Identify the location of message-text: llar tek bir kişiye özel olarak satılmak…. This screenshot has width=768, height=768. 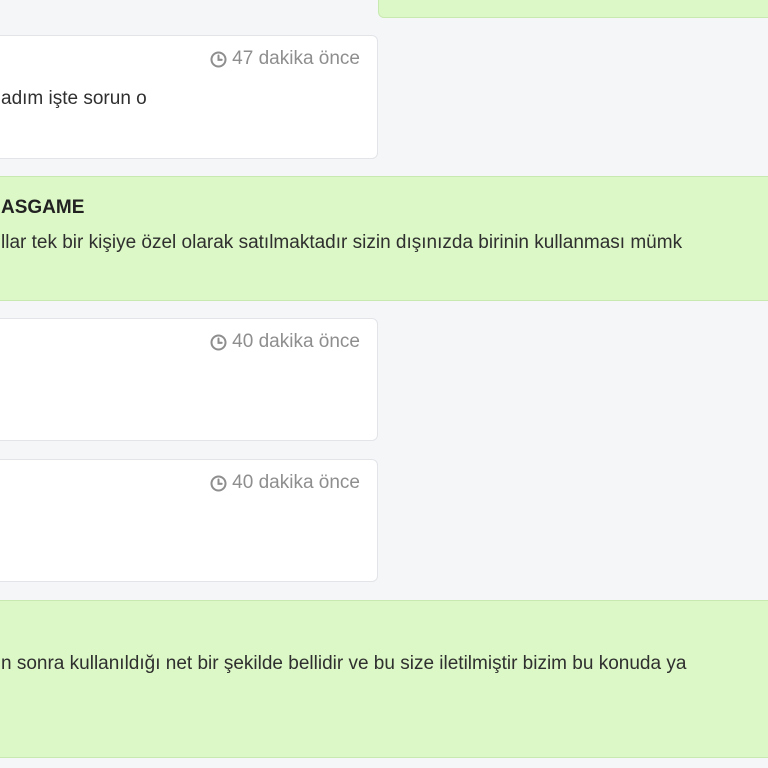
(342, 242).